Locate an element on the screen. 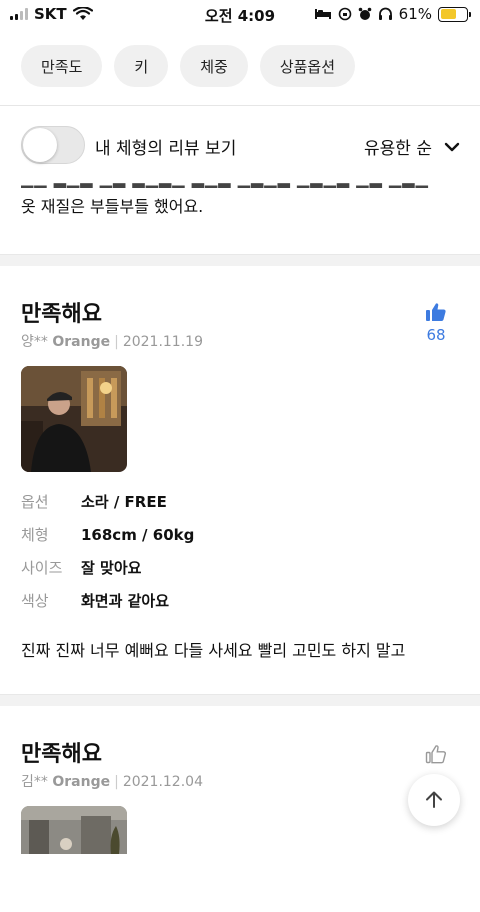 The height and width of the screenshot is (912, 480). divider is located at coordinates (240, 105).